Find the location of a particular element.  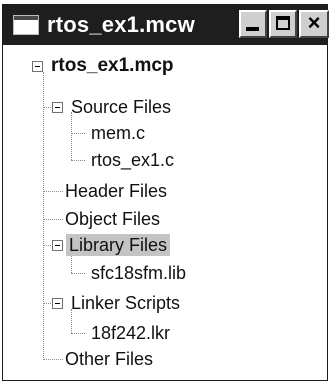

close-icon: × is located at coordinates (314, 22).